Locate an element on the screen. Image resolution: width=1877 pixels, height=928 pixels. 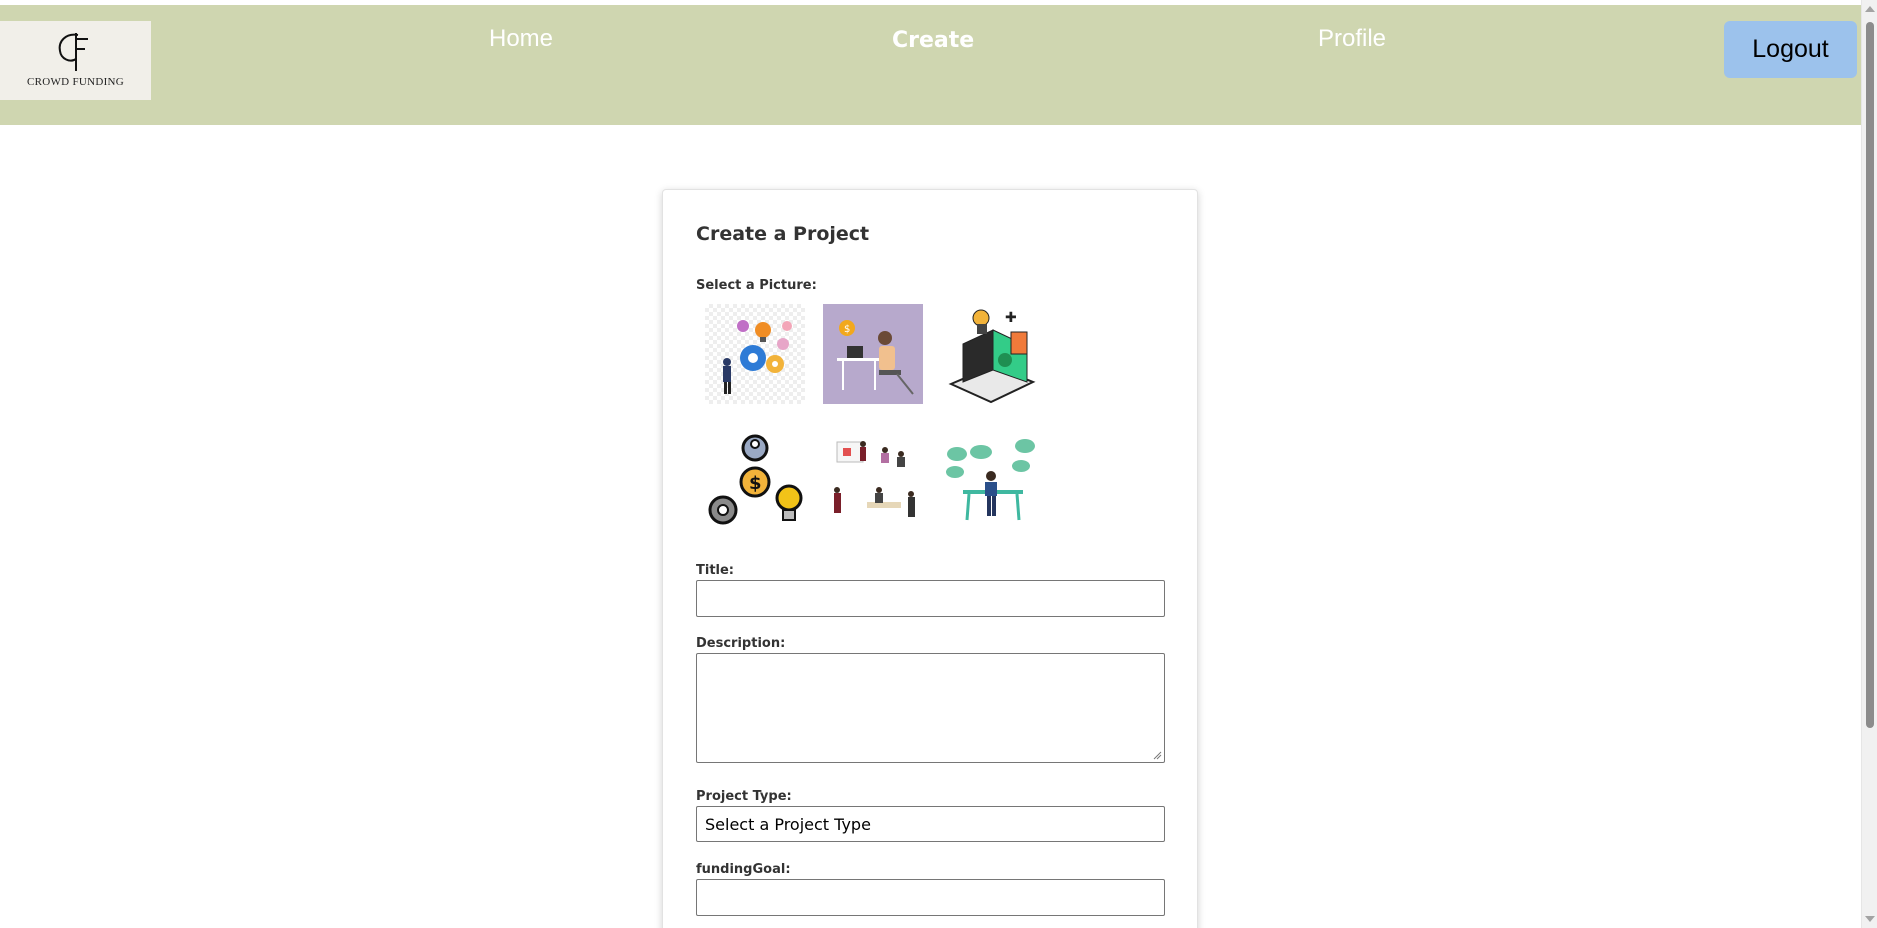
title-input is located at coordinates (930, 598).